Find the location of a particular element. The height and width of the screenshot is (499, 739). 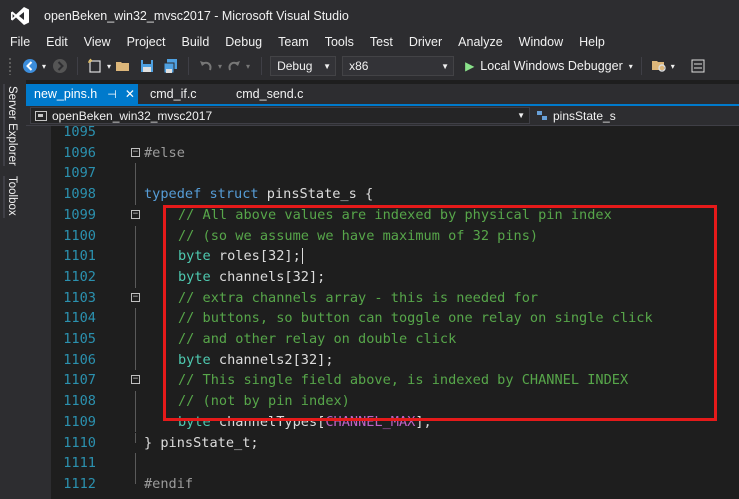

open-file-icon is located at coordinates (123, 66).